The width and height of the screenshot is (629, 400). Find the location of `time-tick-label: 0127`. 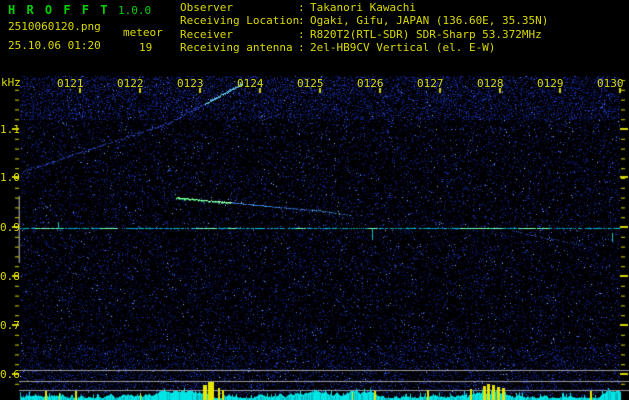

time-tick-label: 0127 is located at coordinates (430, 83).